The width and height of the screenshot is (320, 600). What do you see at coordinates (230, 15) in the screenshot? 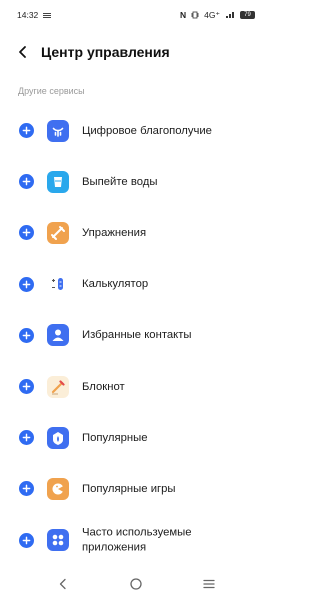
I see `signal-icon` at bounding box center [230, 15].